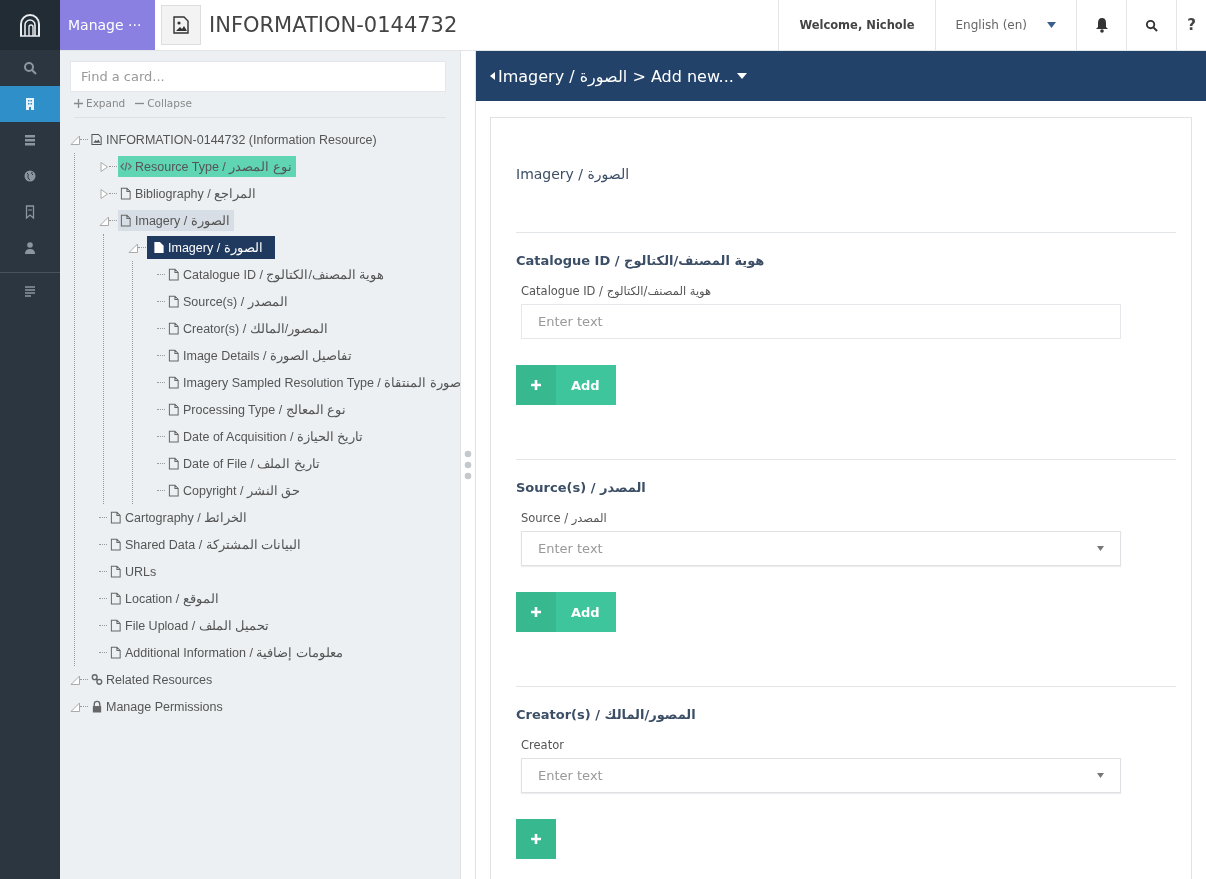 The image size is (1206, 879). I want to click on tree-item: URLs, so click(134, 571).